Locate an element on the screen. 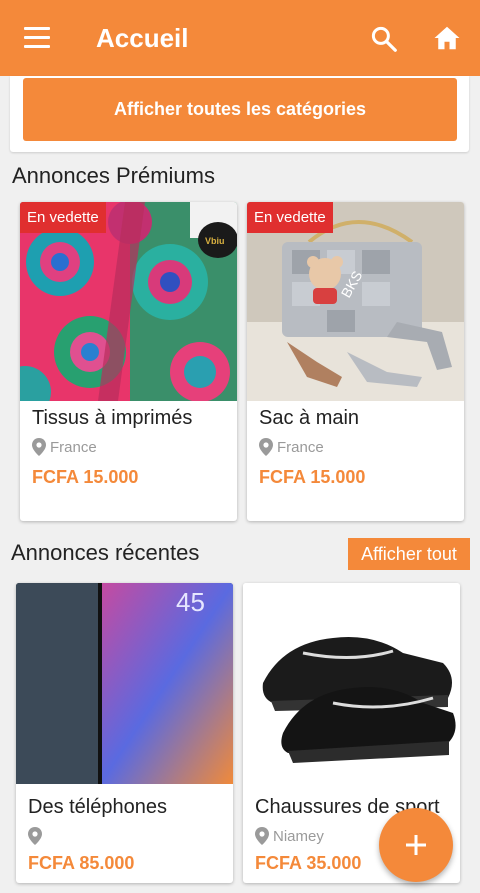 This screenshot has height=893, width=480. svg-text: Vbiu is located at coordinates (215, 241).